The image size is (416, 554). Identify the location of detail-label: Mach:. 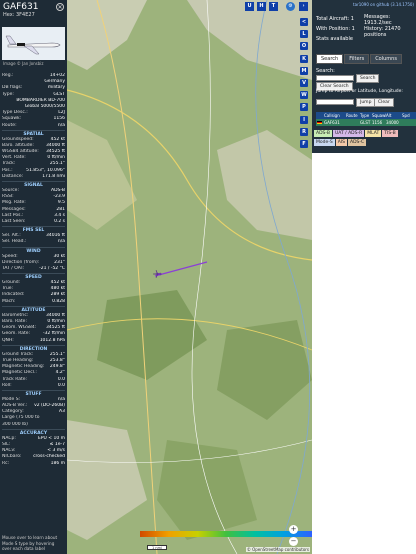
(9, 301).